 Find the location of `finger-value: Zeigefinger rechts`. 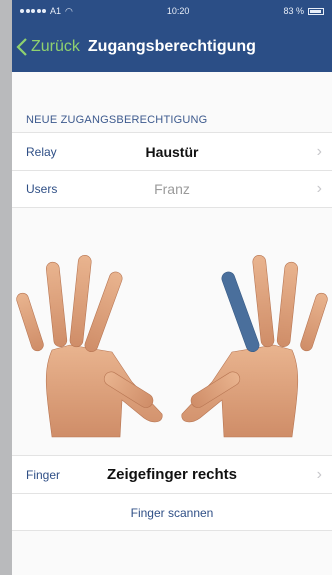

finger-value: Zeigefinger rechts is located at coordinates (172, 474).